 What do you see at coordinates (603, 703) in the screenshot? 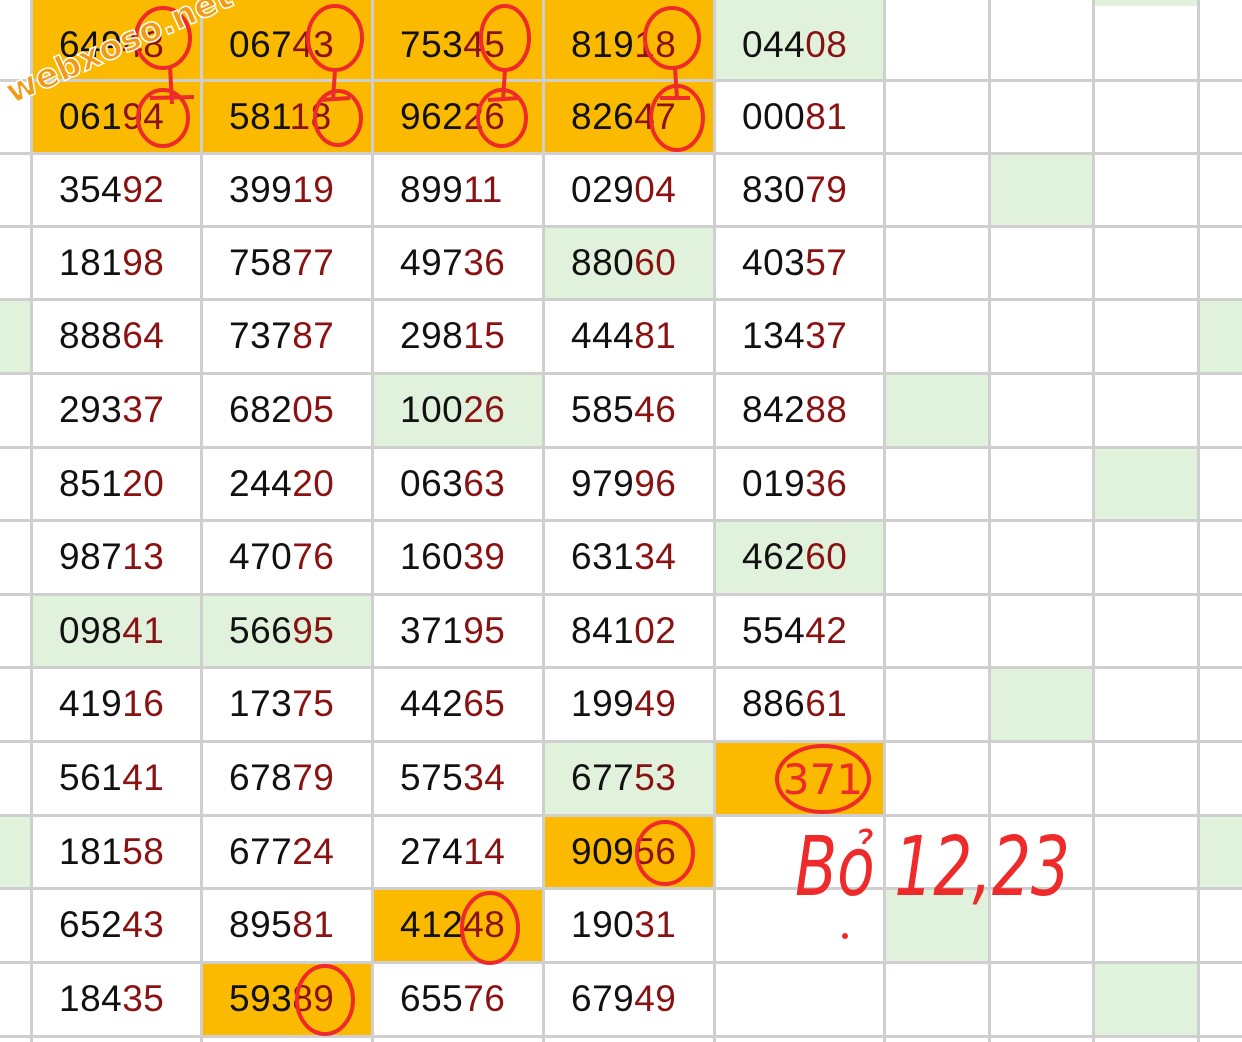
I see `number-head-digits: 199` at bounding box center [603, 703].